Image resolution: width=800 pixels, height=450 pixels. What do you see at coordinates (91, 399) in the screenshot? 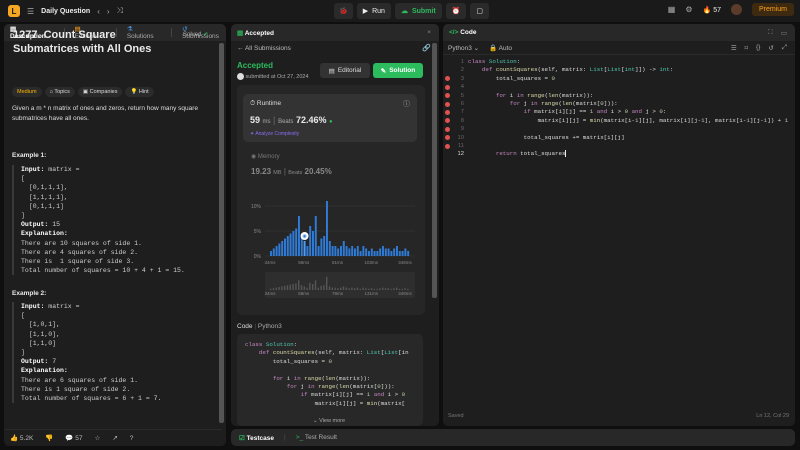
I see `example-line: Total number of squares = 6 + 1 = 7.` at bounding box center [91, 399].